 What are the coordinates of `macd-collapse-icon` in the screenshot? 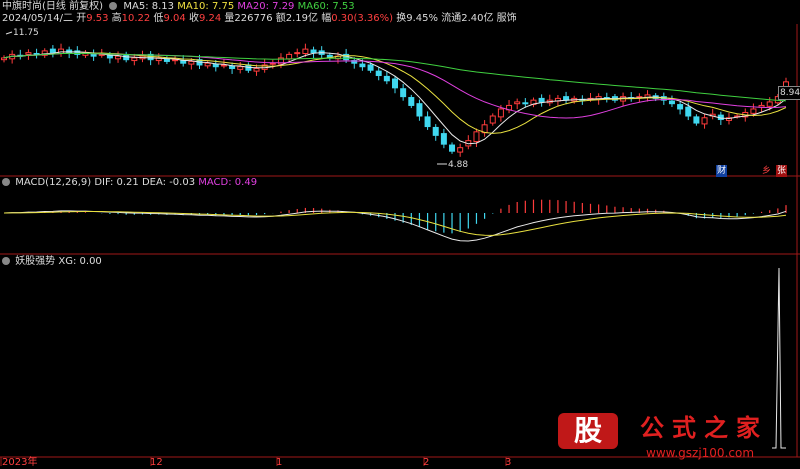 It's located at (6, 182).